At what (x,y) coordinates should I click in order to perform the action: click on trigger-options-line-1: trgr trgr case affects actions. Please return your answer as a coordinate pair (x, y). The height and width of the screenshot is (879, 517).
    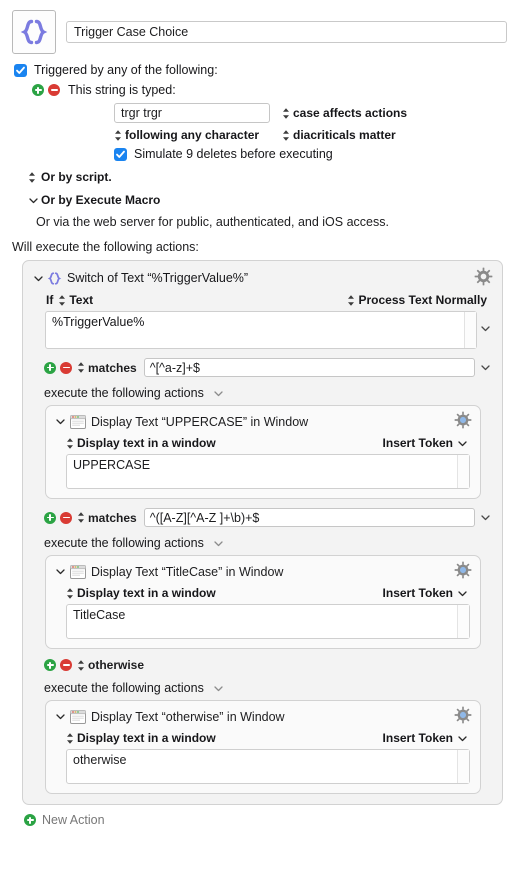
    Looking at the image, I should click on (315, 113).